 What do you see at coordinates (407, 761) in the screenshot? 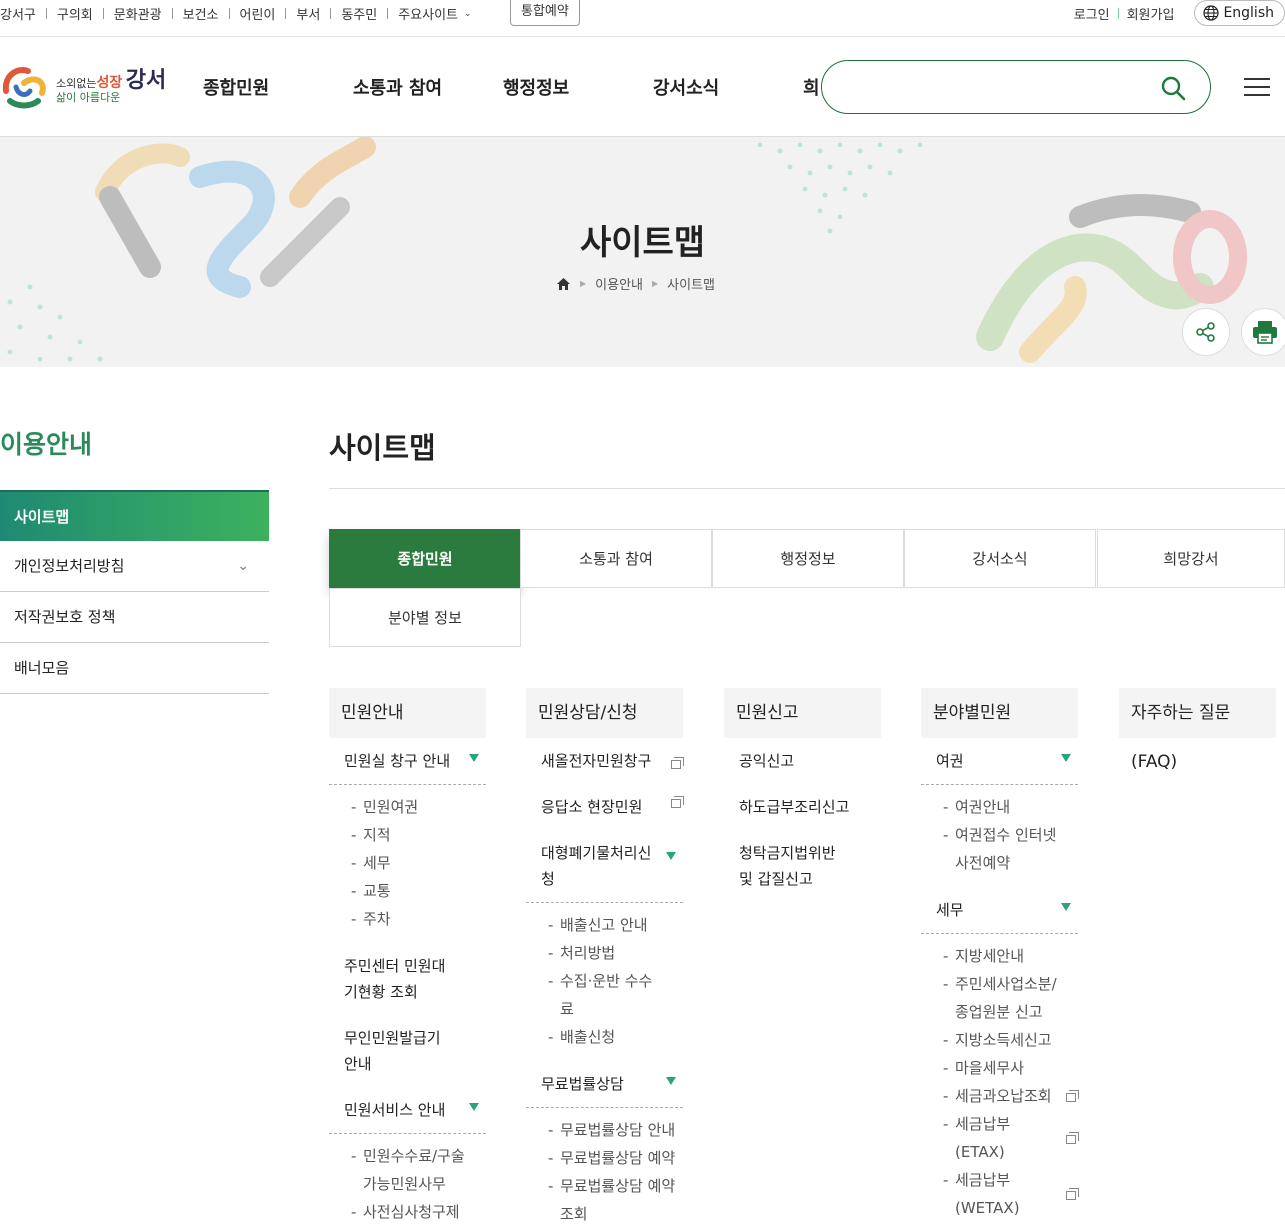
I see `menu-toggle-window-guide: 민원실 창구 안내` at bounding box center [407, 761].